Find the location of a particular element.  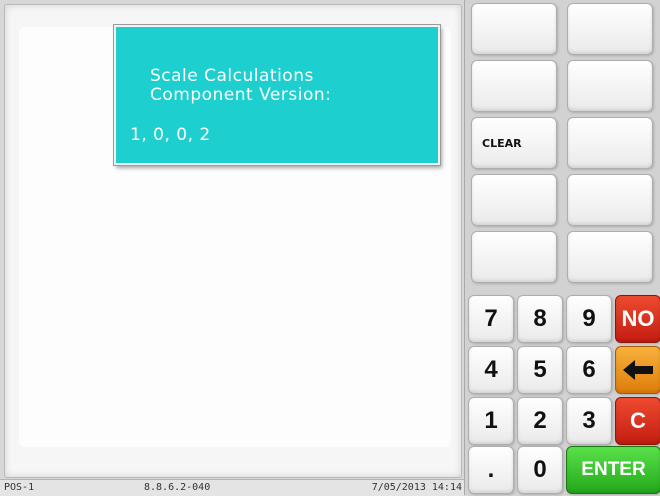

clear-button: CLEAR is located at coordinates (514, 143).